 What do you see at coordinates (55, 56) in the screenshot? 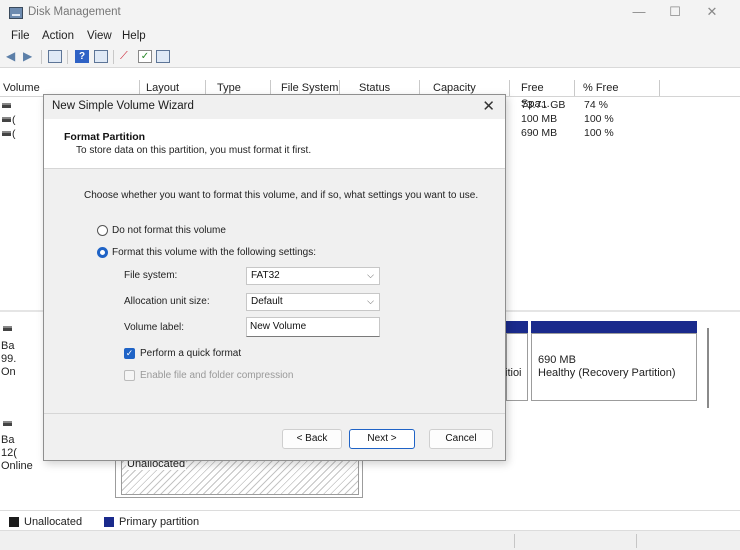
I see `console-view-icon` at bounding box center [55, 56].